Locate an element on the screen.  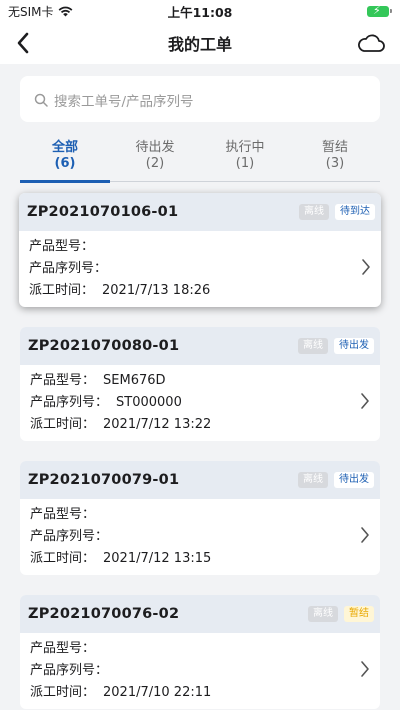
order-number: ZP2021070076-02 is located at coordinates (104, 614).